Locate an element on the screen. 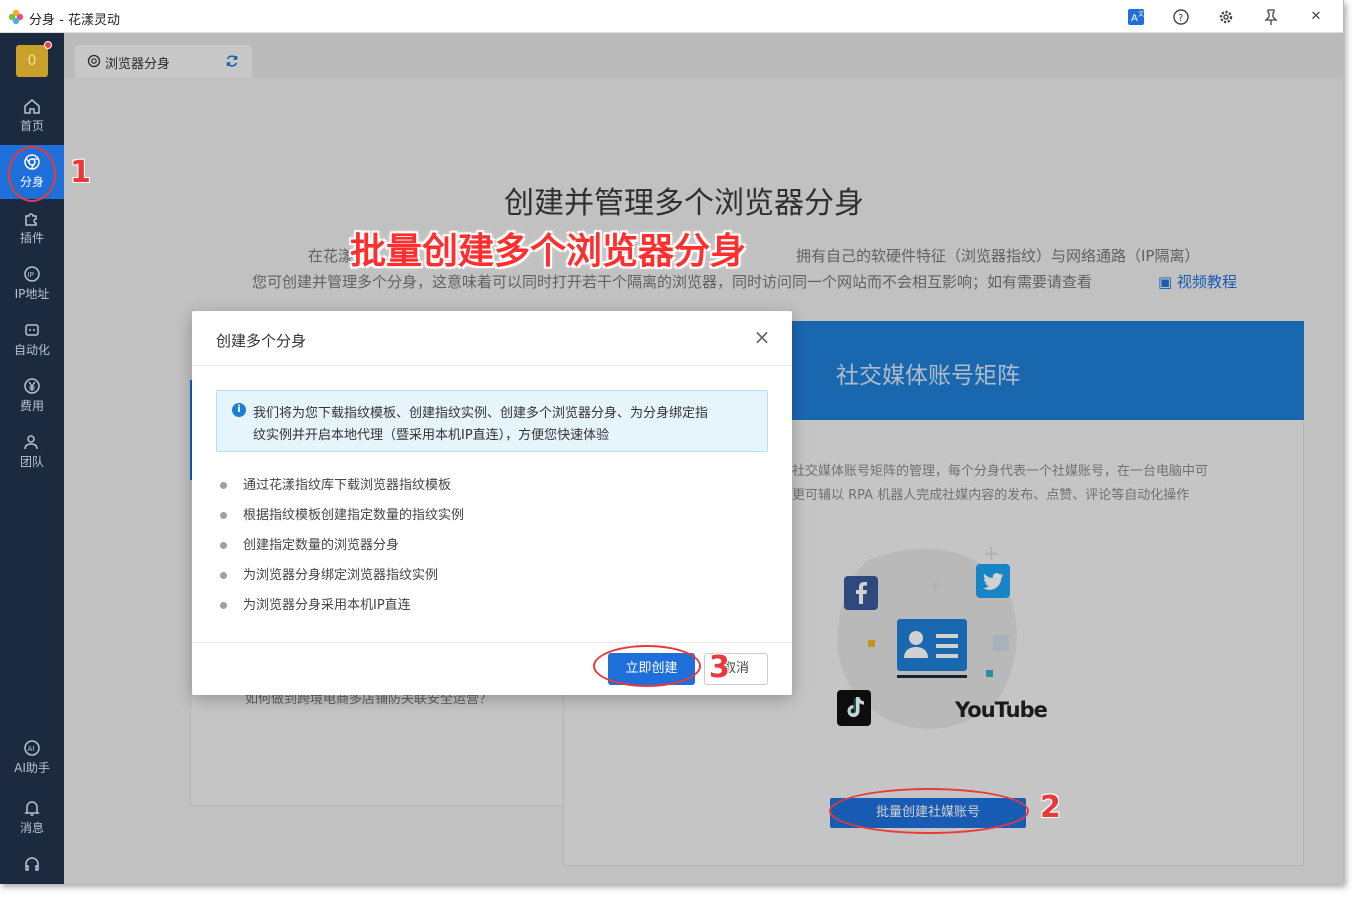  sidebar-item-billing: 费用 is located at coordinates (32, 396).